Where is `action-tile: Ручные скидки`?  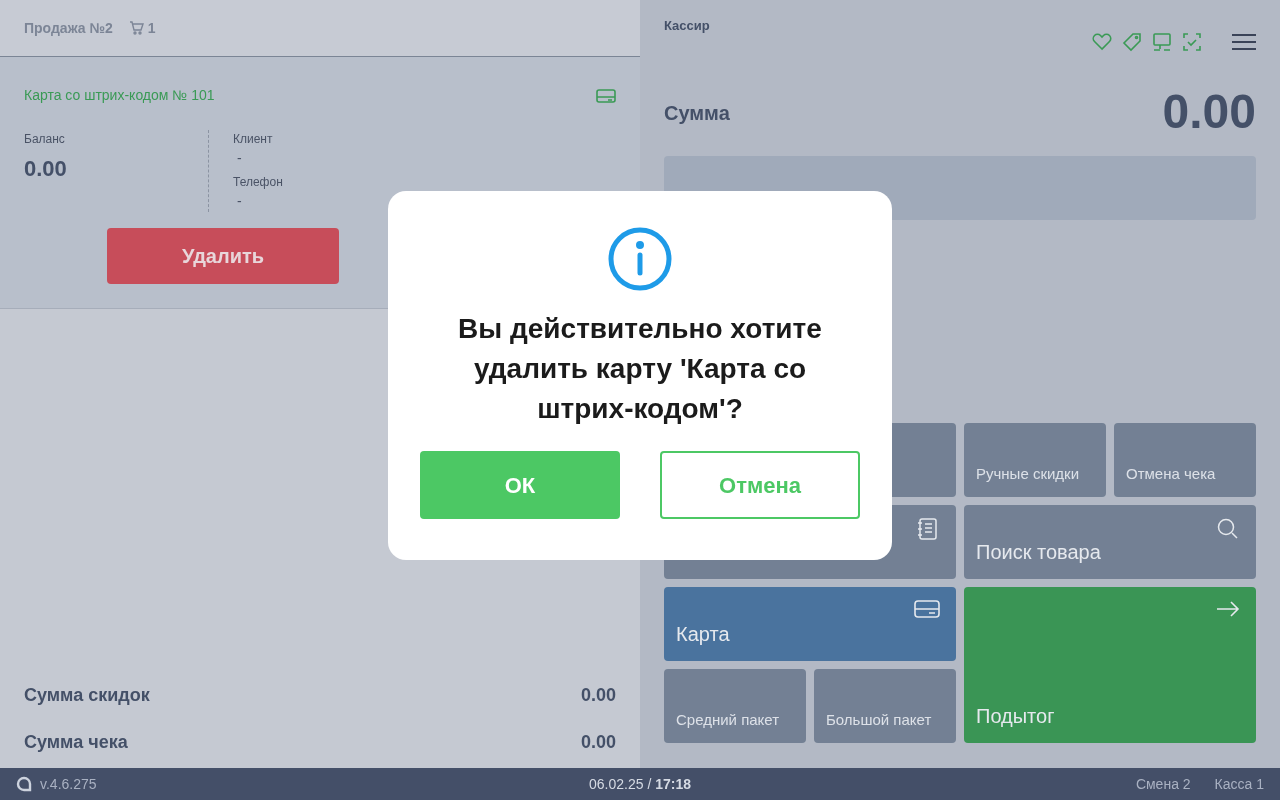 action-tile: Ручные скидки is located at coordinates (1035, 460).